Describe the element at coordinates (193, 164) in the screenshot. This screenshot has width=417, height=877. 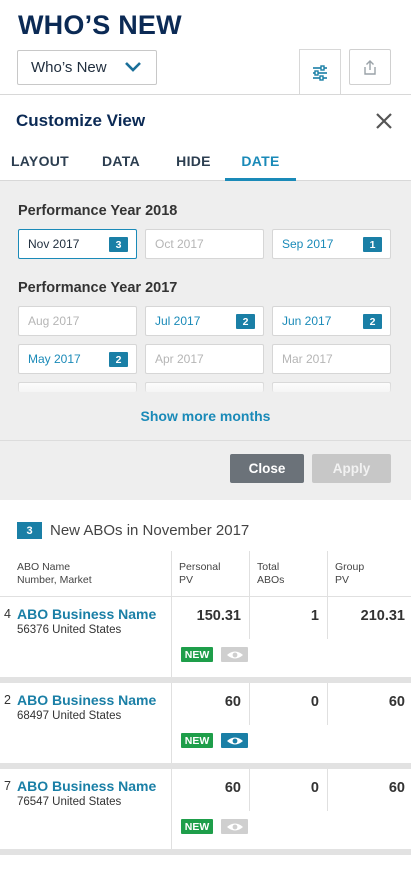
I see `tab-hide: HIDE` at that location.